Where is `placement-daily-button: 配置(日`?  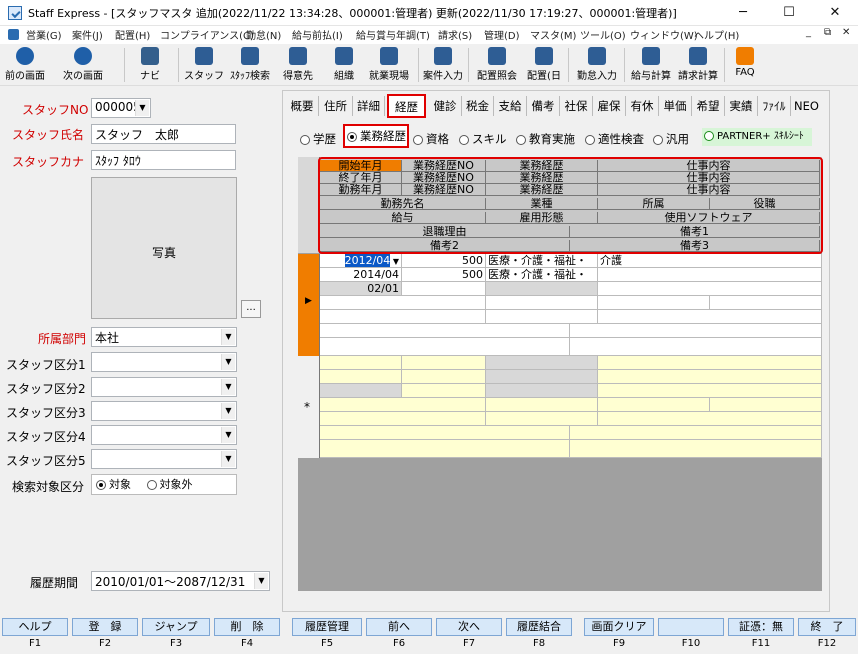
placement-daily-button: 配置(日 is located at coordinates (544, 65).